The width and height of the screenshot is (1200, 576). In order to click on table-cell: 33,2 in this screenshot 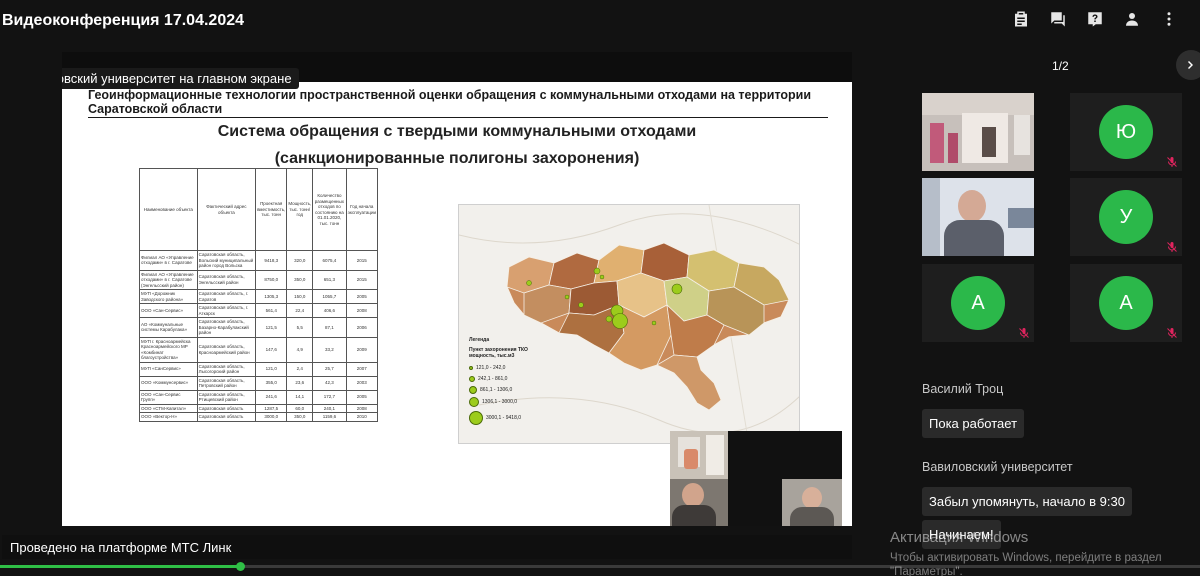, I will do `click(329, 349)`.